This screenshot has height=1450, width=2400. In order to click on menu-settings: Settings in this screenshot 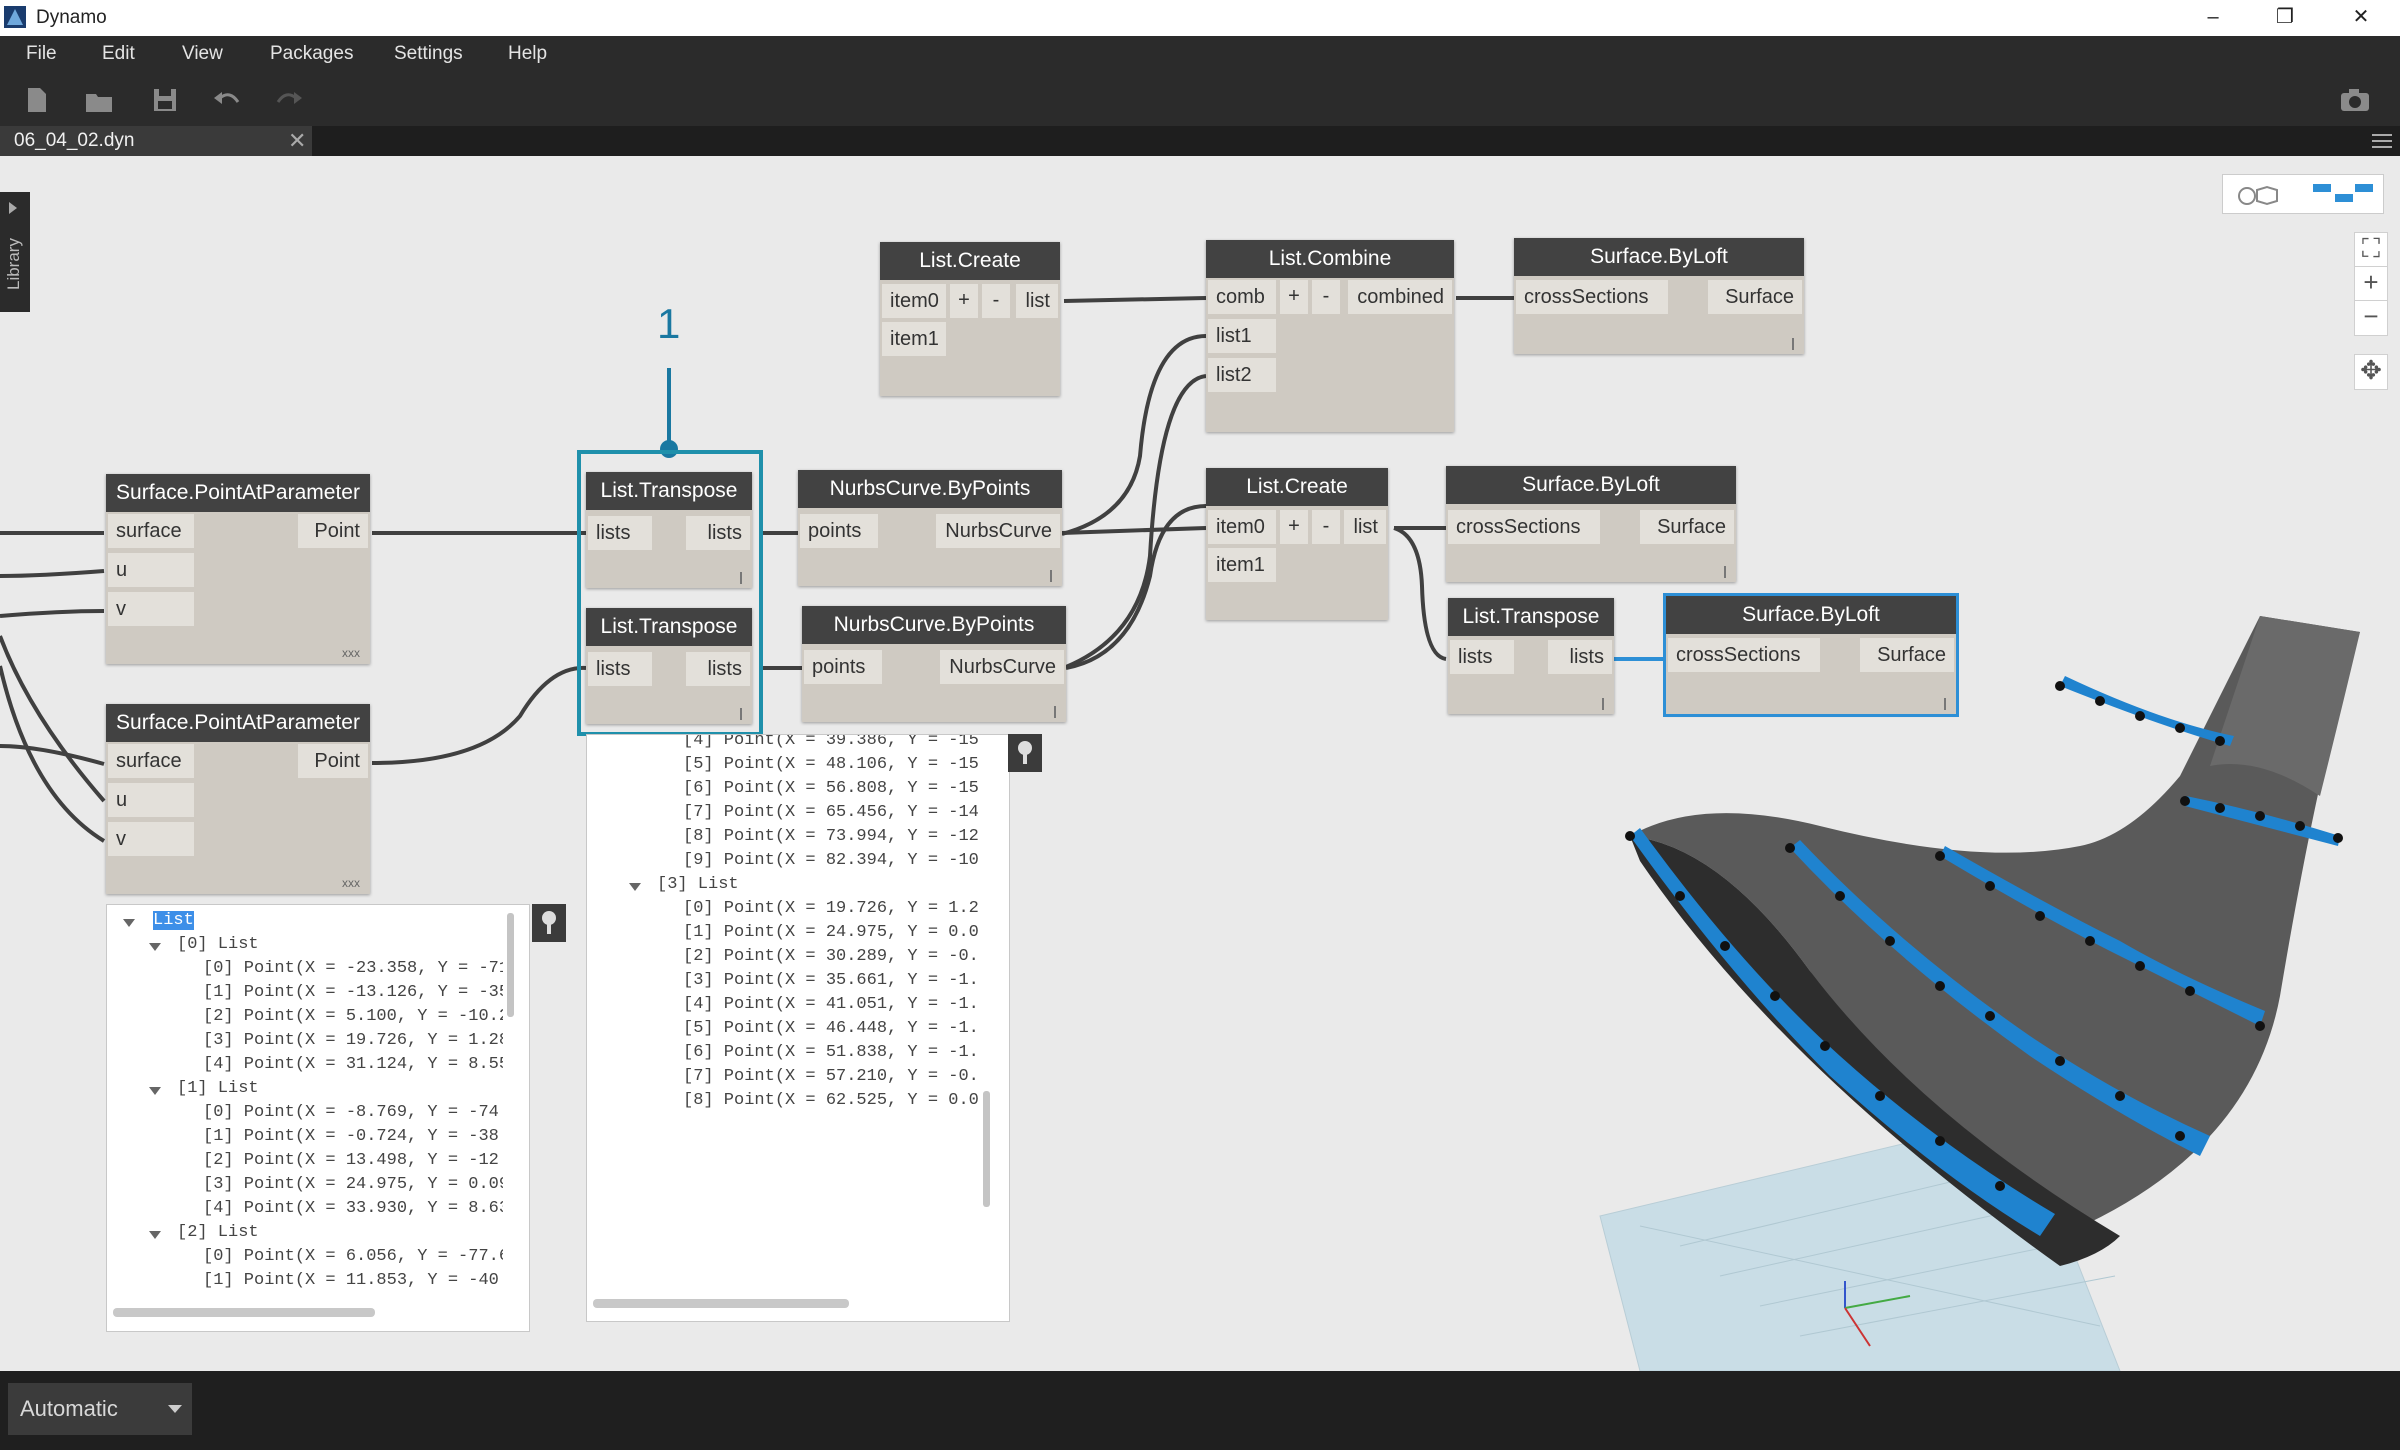, I will do `click(428, 55)`.